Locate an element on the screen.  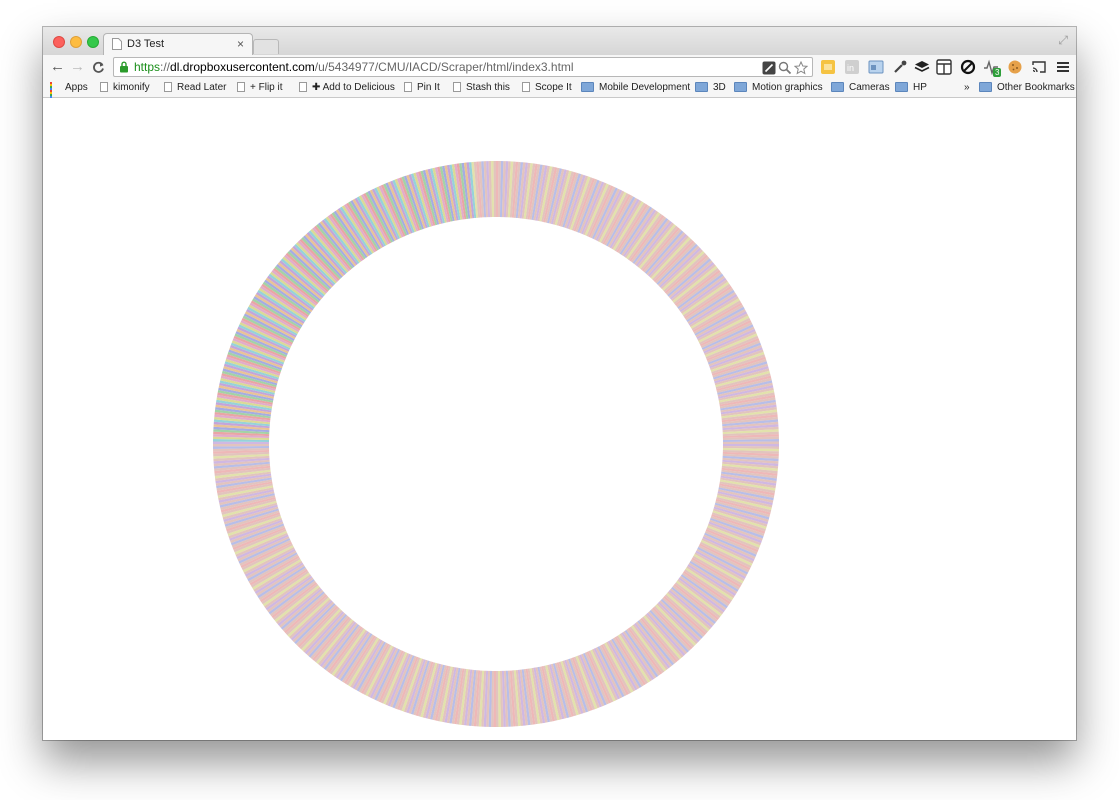
bookmark-pin-it: Pin It is located at coordinates (422, 87).